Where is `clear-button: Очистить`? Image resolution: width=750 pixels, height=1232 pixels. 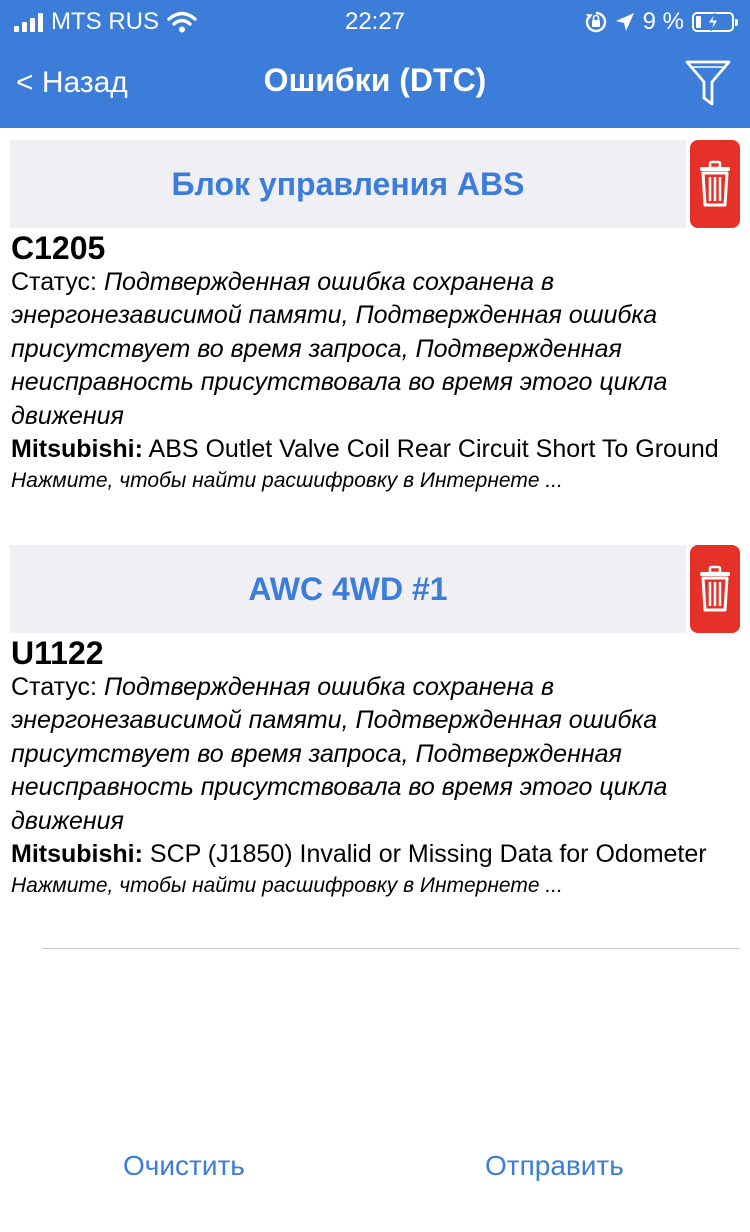
clear-button: Очистить is located at coordinates (184, 1166).